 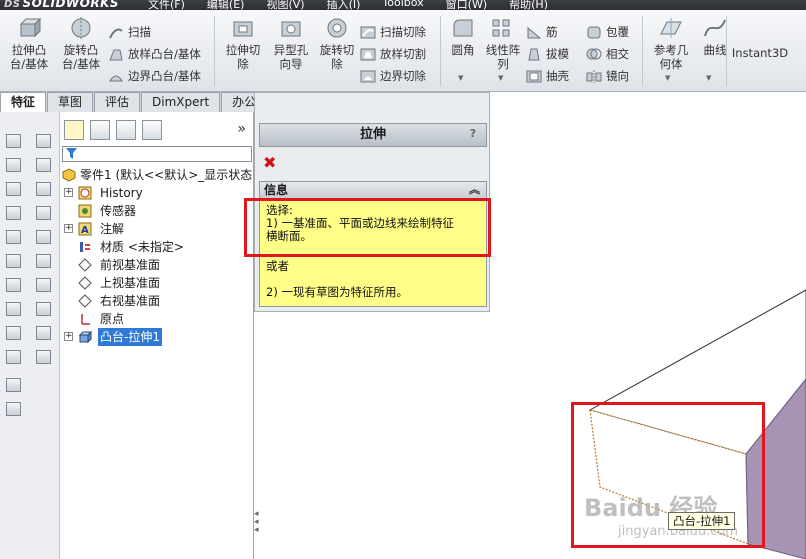 I want to click on shell-icon, so click(x=534, y=76).